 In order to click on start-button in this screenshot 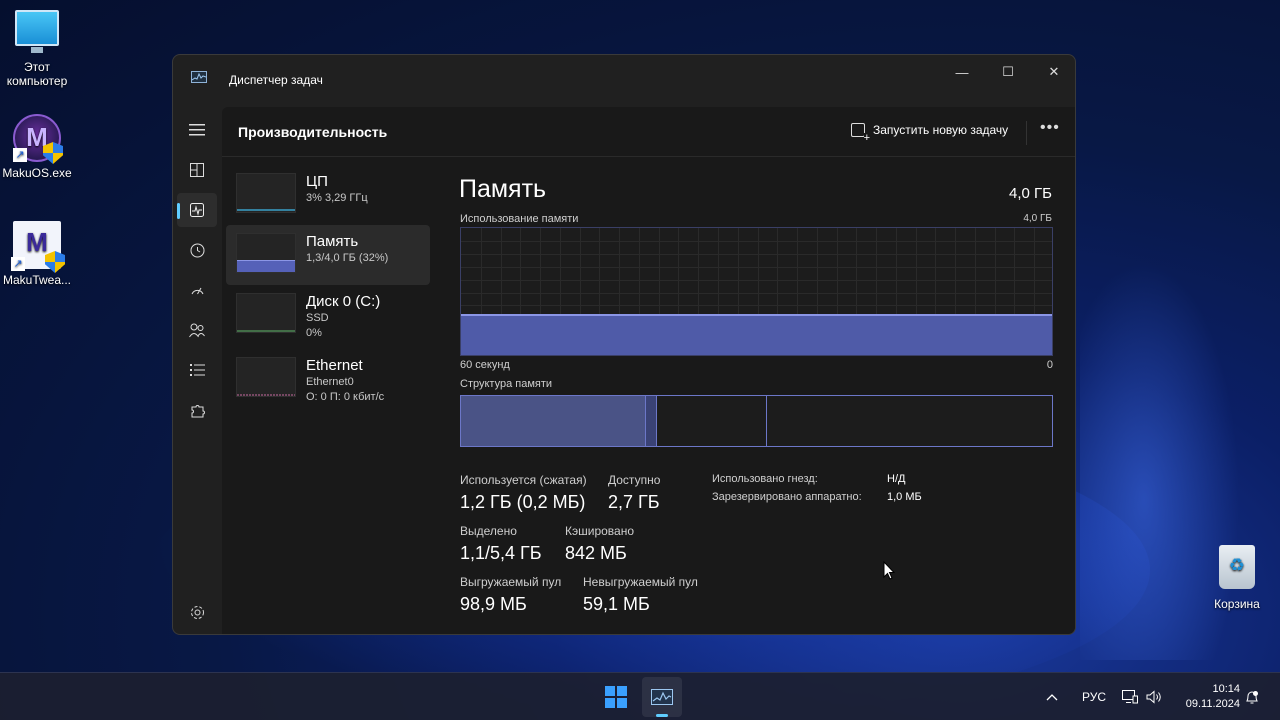, I will do `click(616, 697)`.